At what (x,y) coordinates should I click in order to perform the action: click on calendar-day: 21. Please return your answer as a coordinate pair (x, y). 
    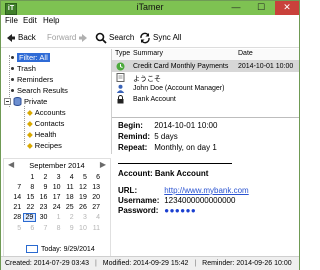
    Looking at the image, I should click on (16, 207).